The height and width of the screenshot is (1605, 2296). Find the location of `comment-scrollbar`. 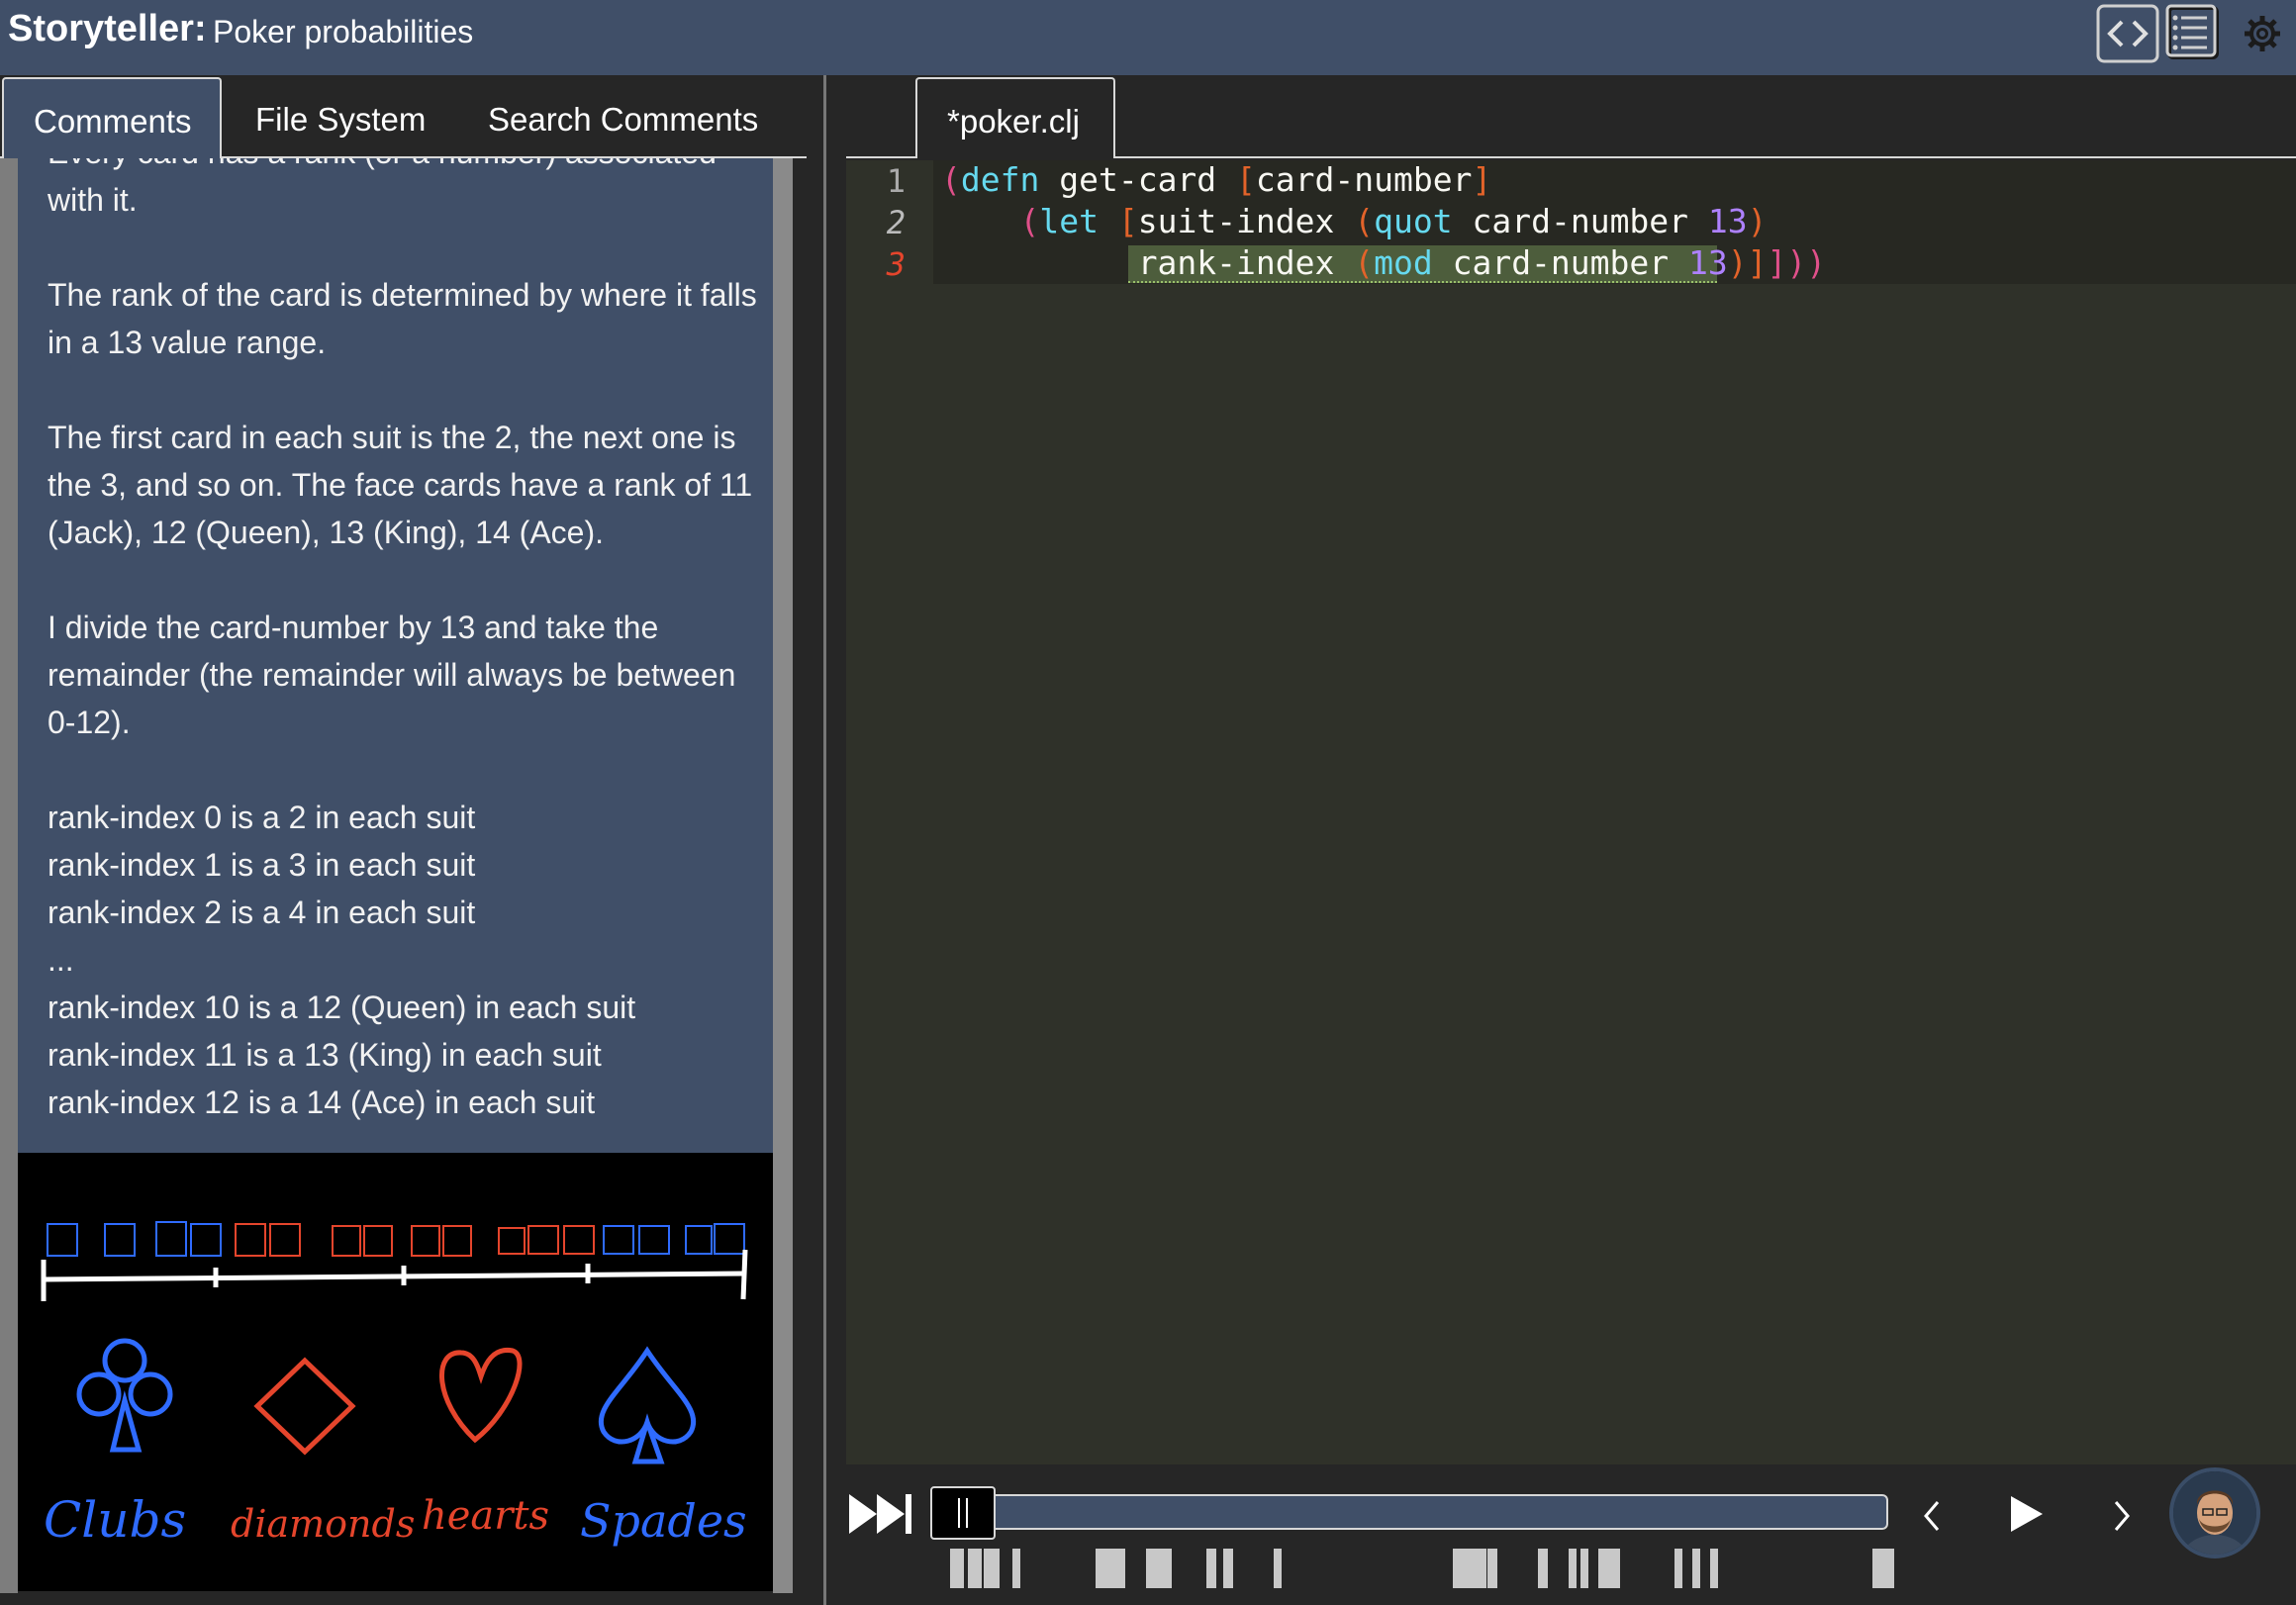

comment-scrollbar is located at coordinates (783, 875).